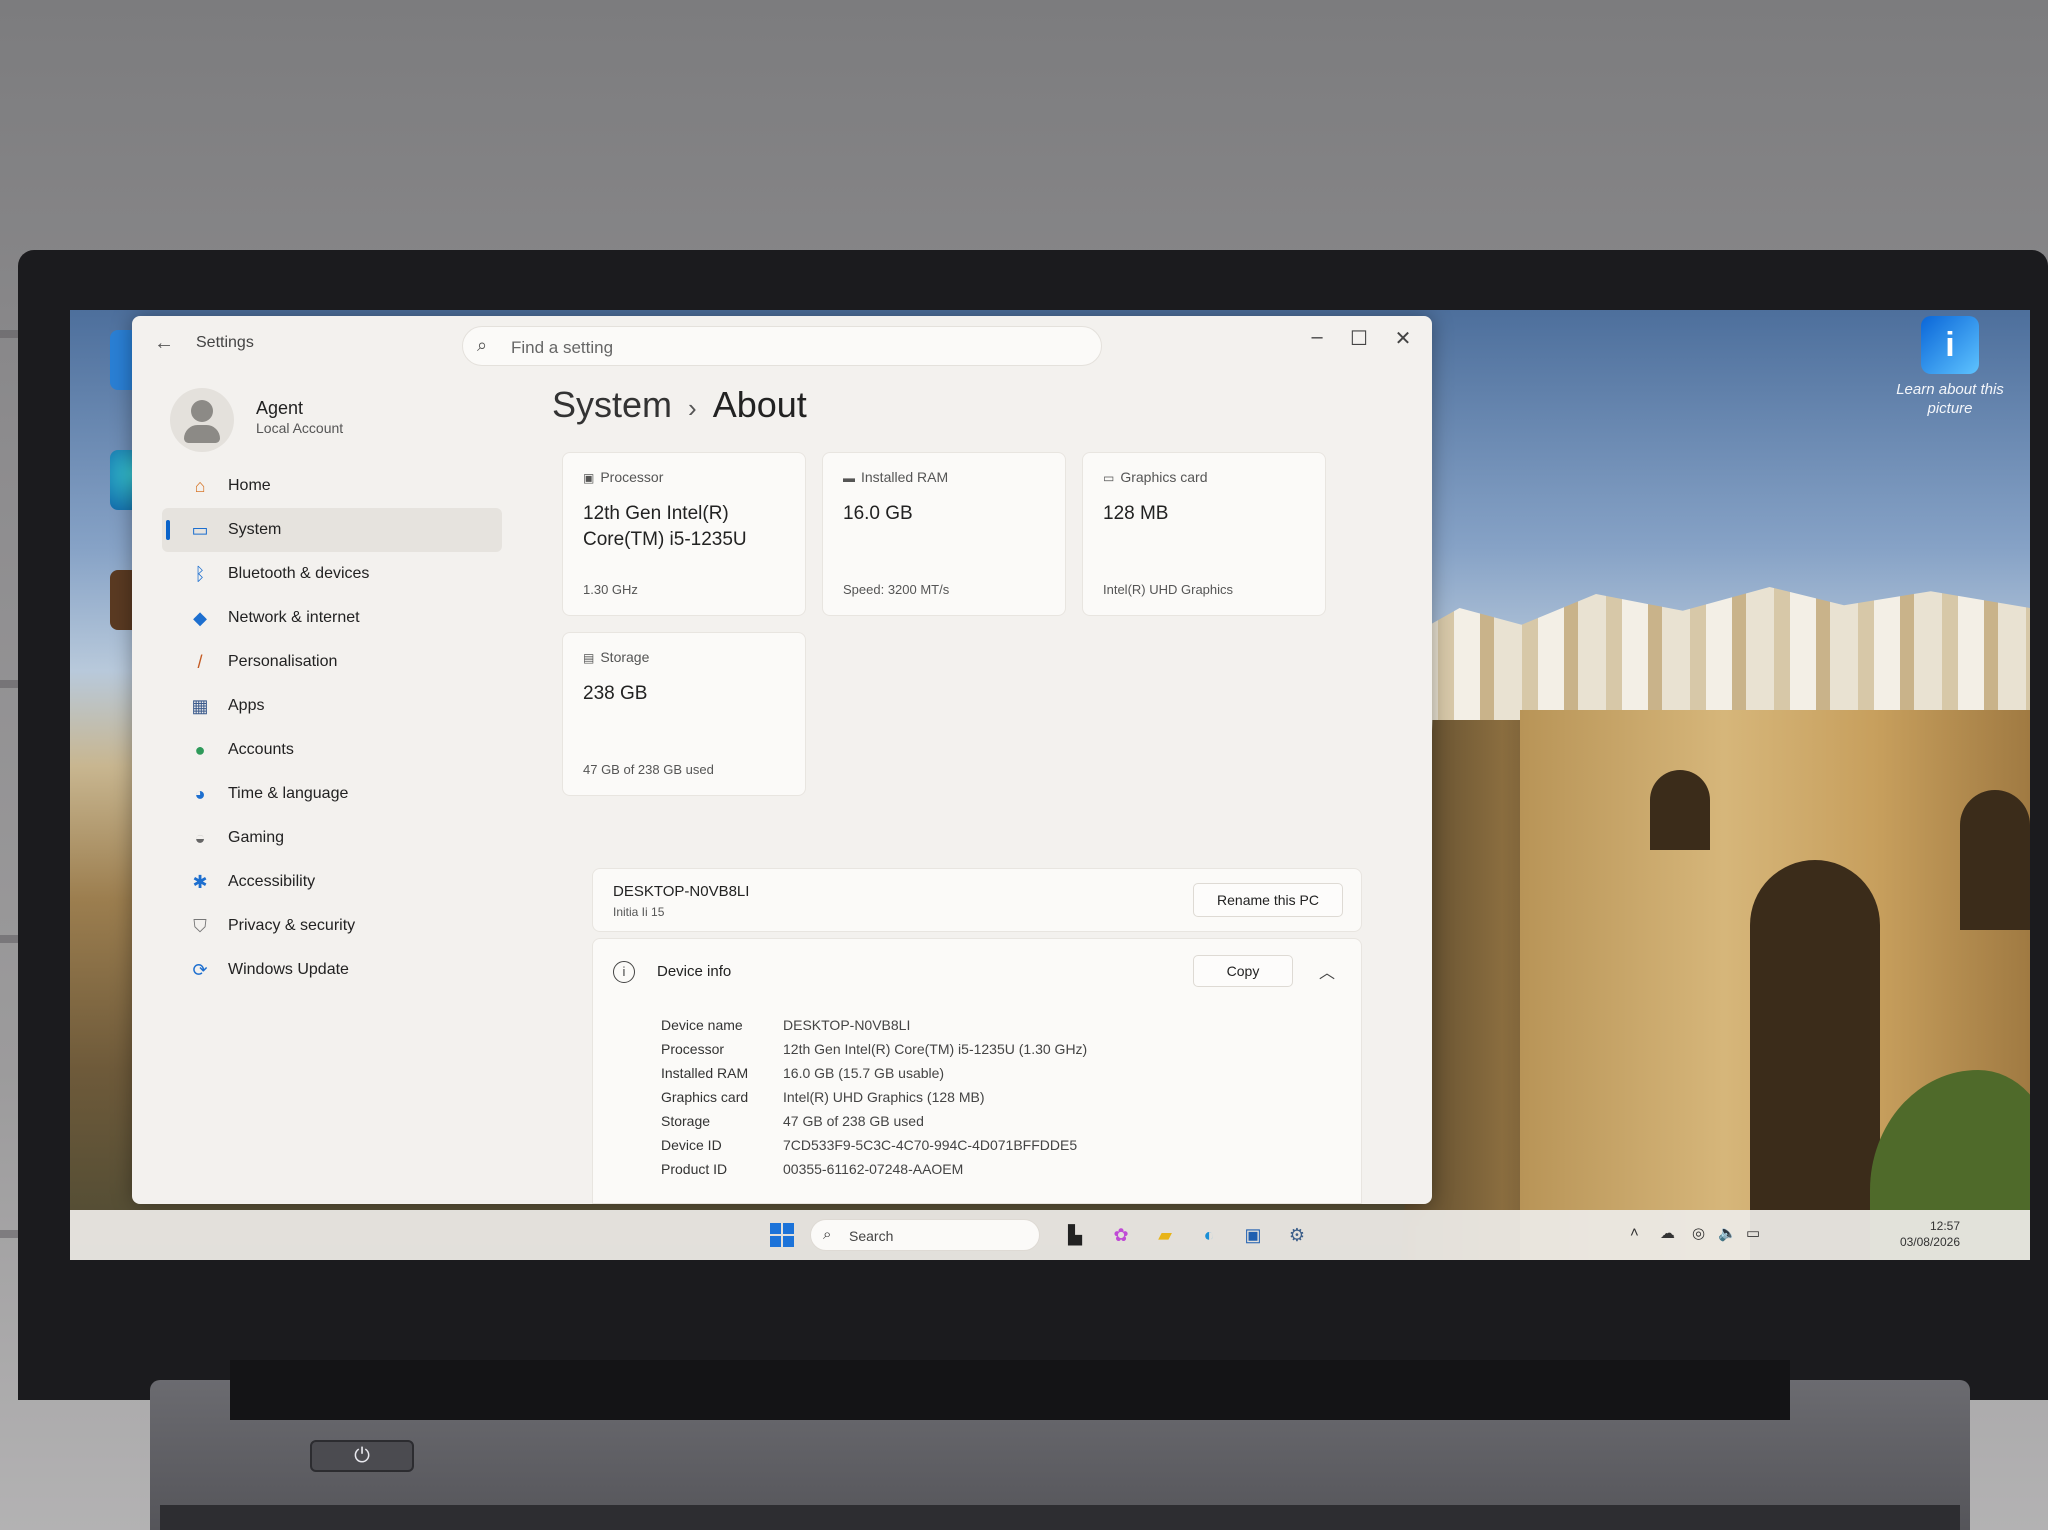  Describe the element at coordinates (639, 912) in the screenshot. I see `pc-model: Initia Ii 15` at that location.